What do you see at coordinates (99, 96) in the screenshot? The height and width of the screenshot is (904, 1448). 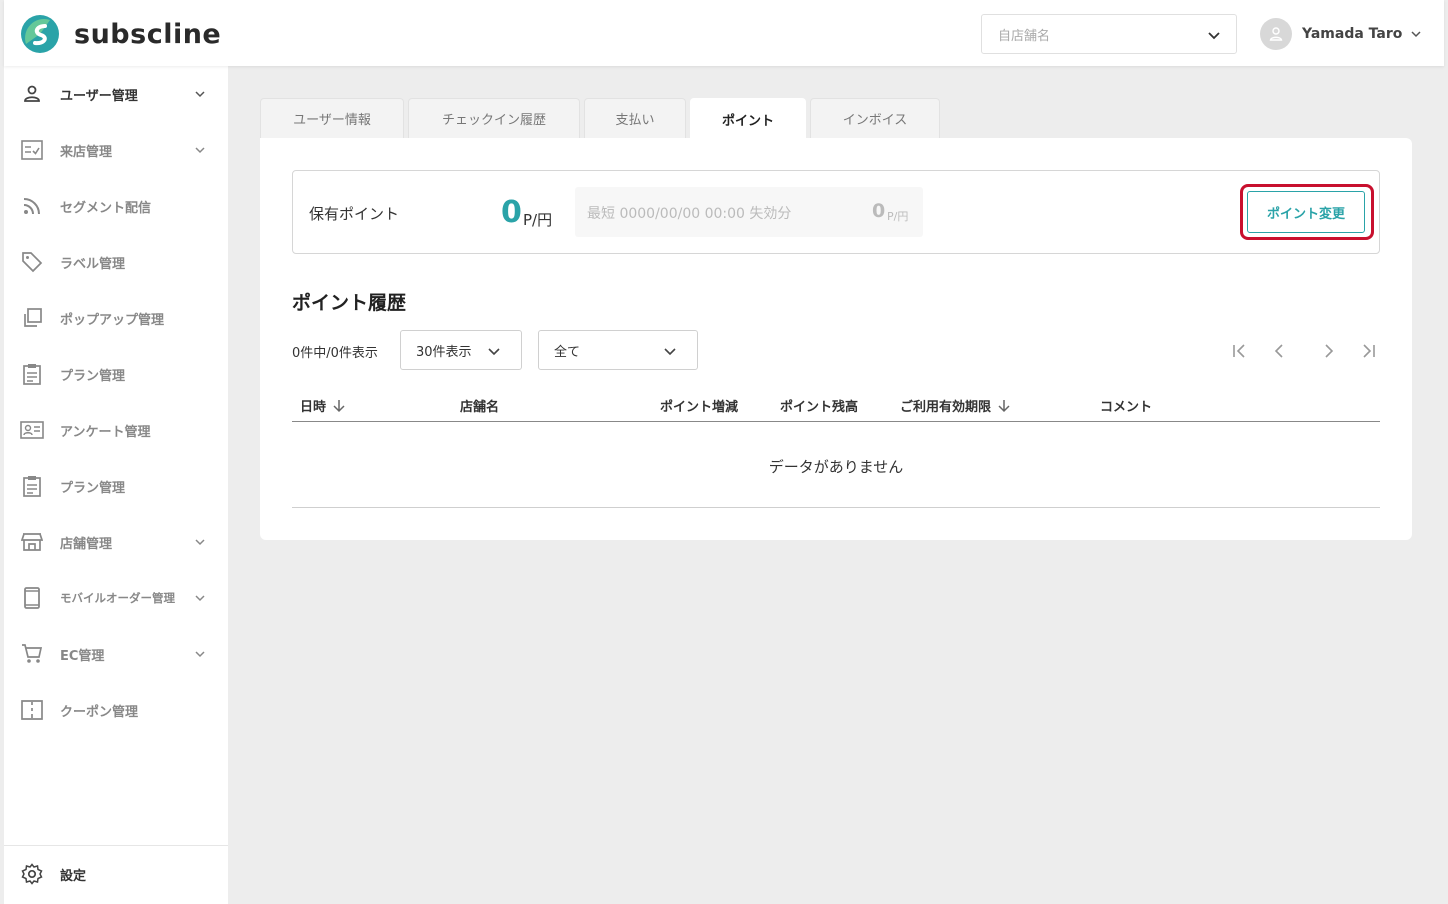 I see `sidebar-item-label: ユーザー管理` at bounding box center [99, 96].